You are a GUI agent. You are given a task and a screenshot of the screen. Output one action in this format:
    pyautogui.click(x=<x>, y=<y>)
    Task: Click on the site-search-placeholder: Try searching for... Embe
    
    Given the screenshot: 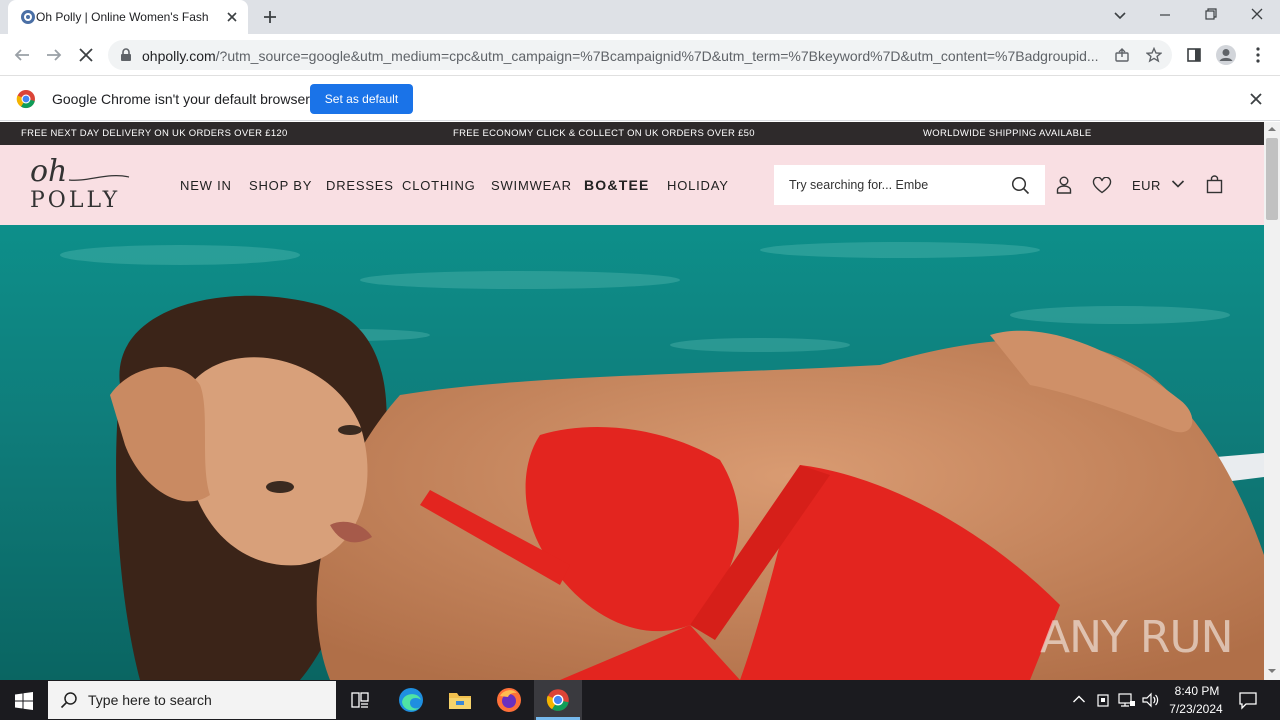 What is the action you would take?
    pyautogui.click(x=859, y=185)
    